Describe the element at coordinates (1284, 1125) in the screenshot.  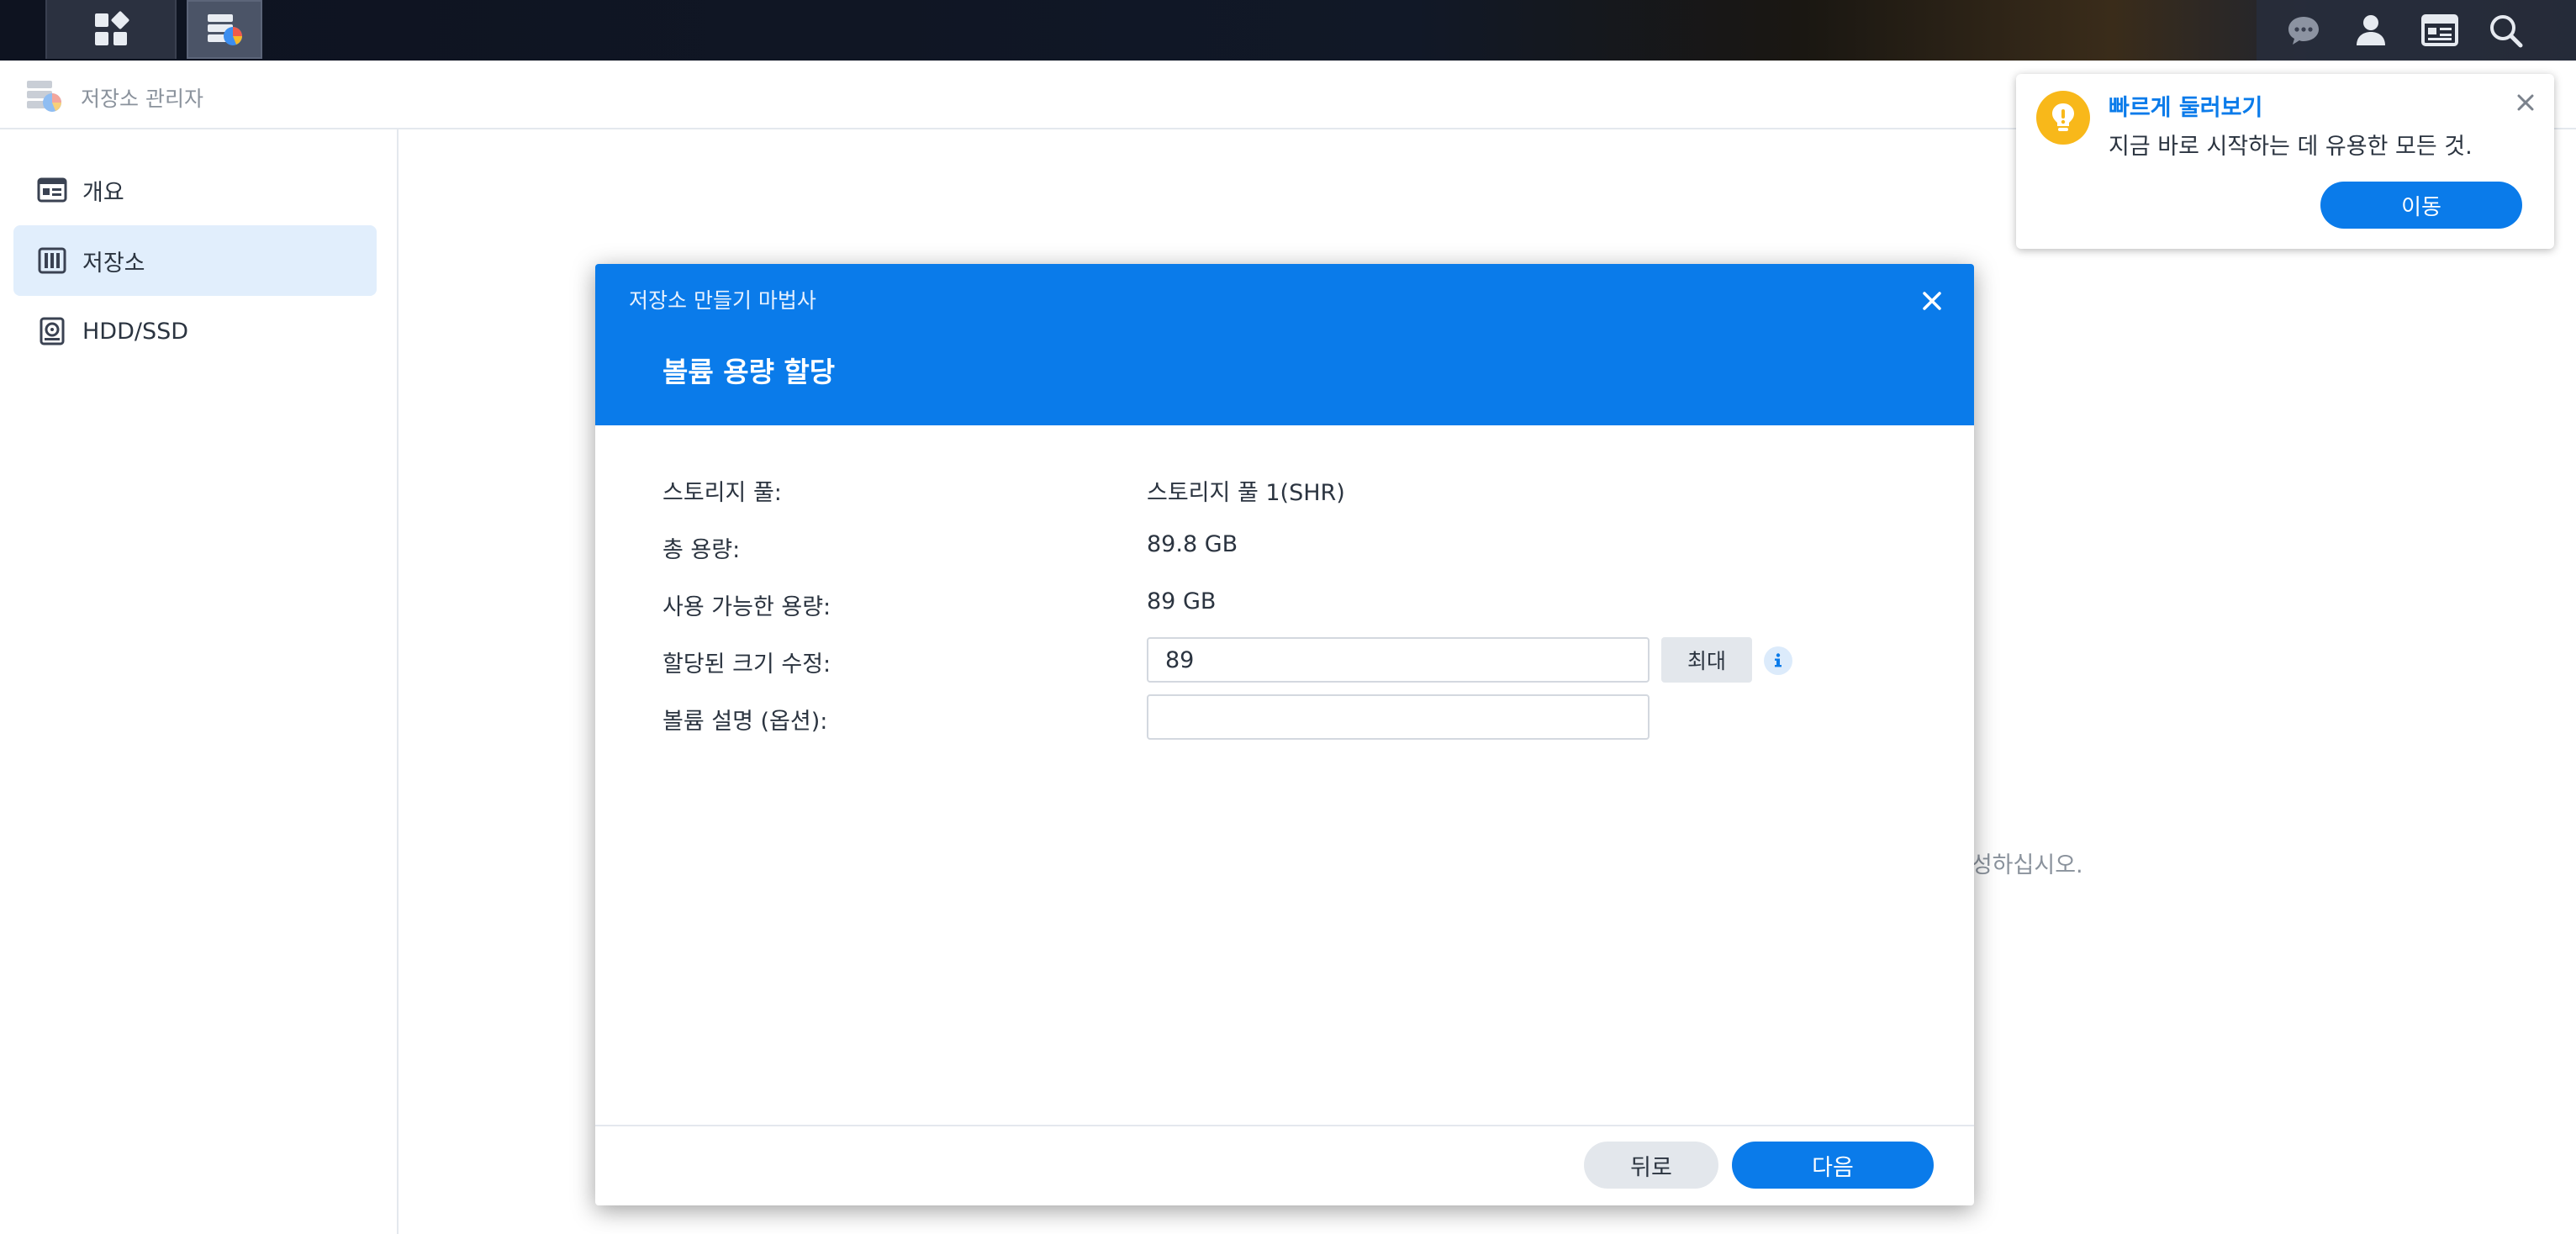
I see `dialog-footer-divider` at that location.